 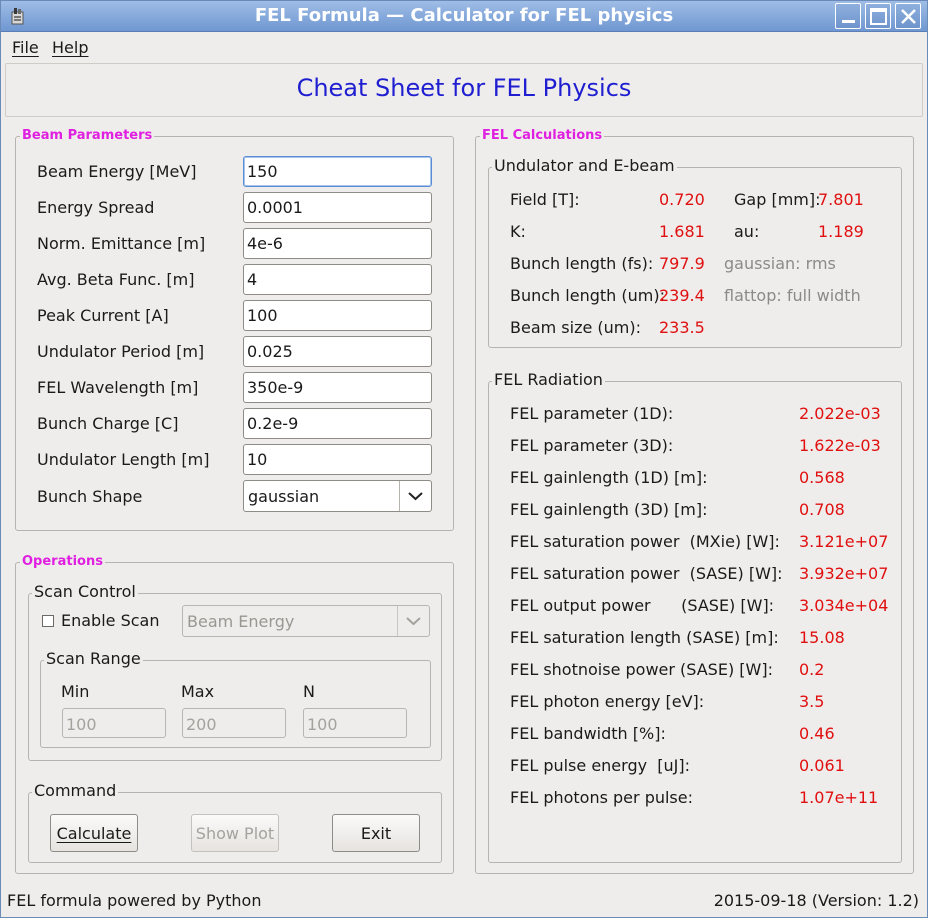 I want to click on minimize-icon, so click(x=848, y=21).